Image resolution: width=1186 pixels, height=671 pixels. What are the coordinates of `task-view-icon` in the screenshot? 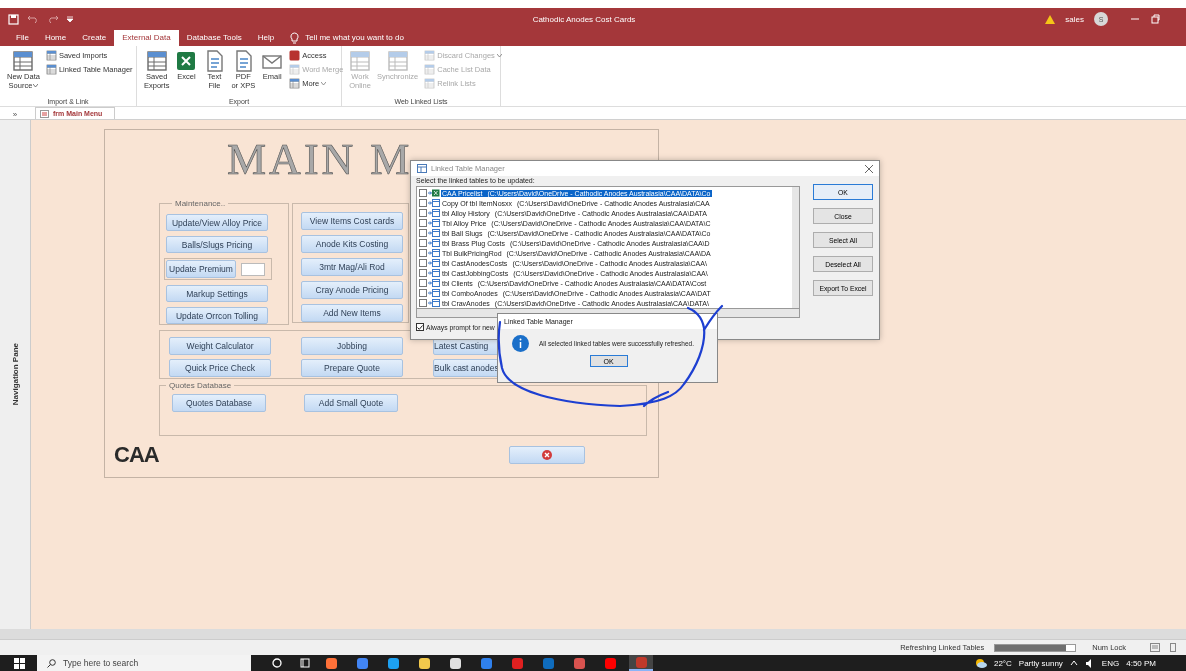 It's located at (305, 663).